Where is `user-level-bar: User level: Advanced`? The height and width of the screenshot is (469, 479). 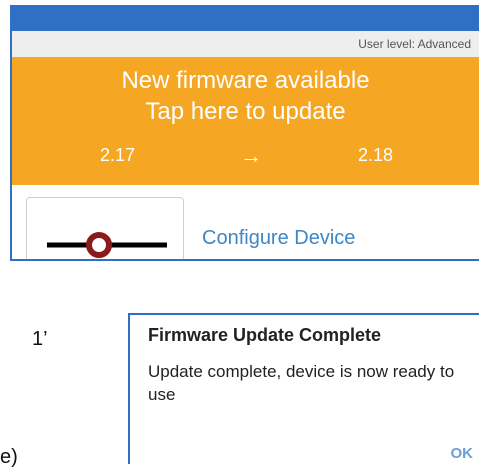
user-level-bar: User level: Advanced is located at coordinates (245, 44).